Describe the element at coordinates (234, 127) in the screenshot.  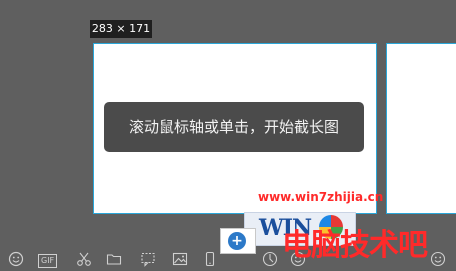
I see `long-screenshot-hint: 滚动鼠标轴或单击，开始截长图` at that location.